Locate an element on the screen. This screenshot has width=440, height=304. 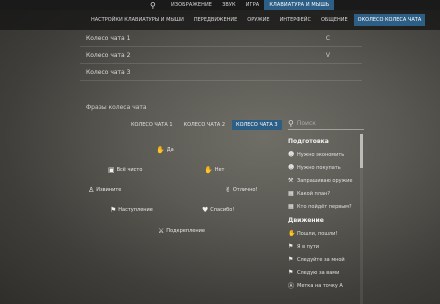
subtab-keyboard-mouse-settings: НАСТРОЙКИ КЛАВИАТУРЫ И МЫШИ is located at coordinates (137, 20).